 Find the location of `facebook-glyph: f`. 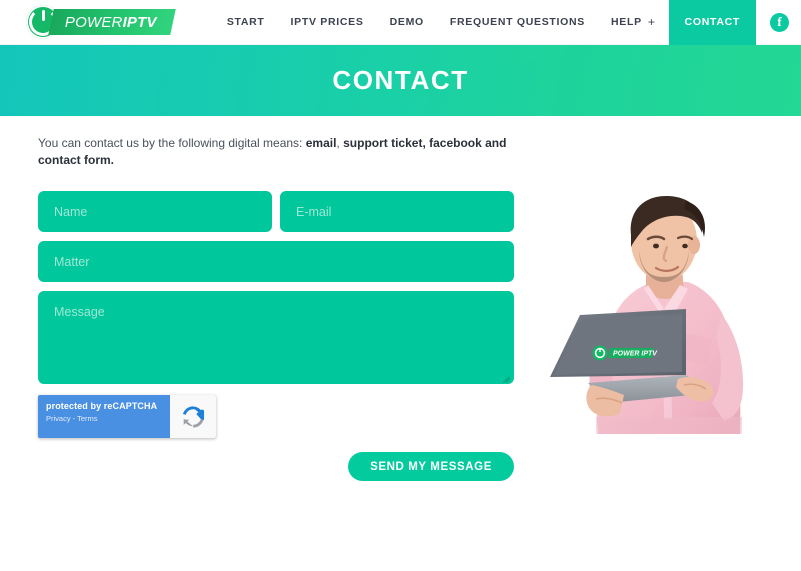

facebook-glyph: f is located at coordinates (779, 21).